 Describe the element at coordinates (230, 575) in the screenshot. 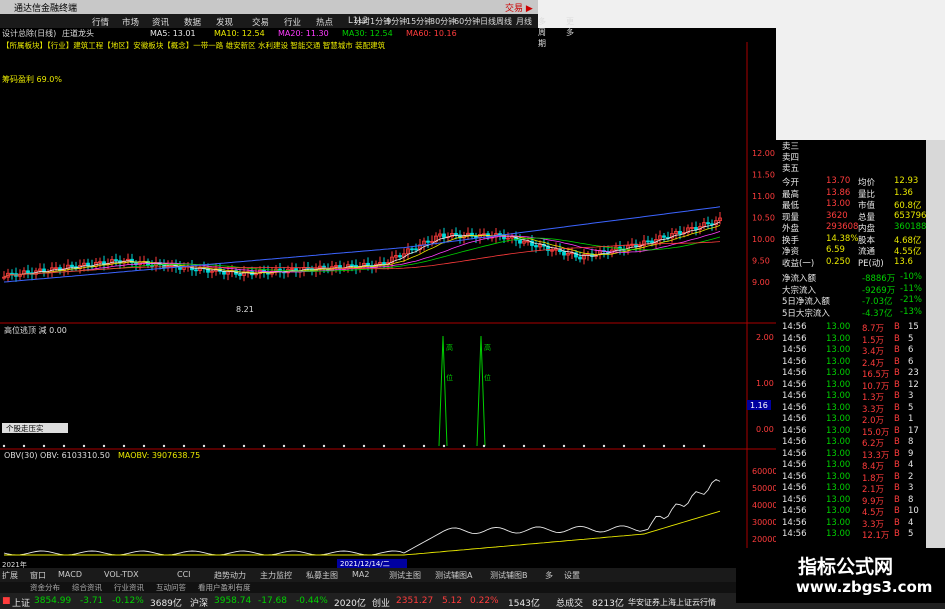

I see `indicator-tab-5: 趋势动力` at that location.